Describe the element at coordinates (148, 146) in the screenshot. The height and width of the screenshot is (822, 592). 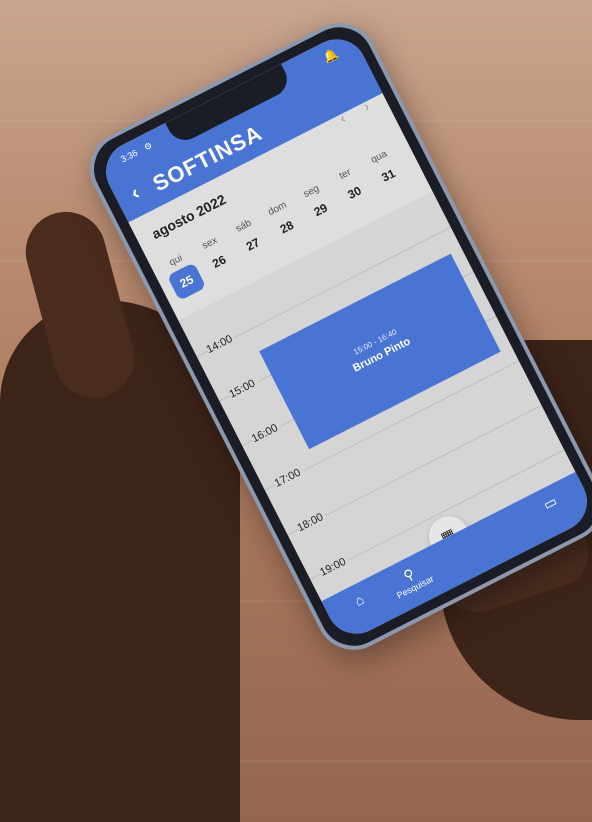
I see `gear-icon: ⚙` at that location.